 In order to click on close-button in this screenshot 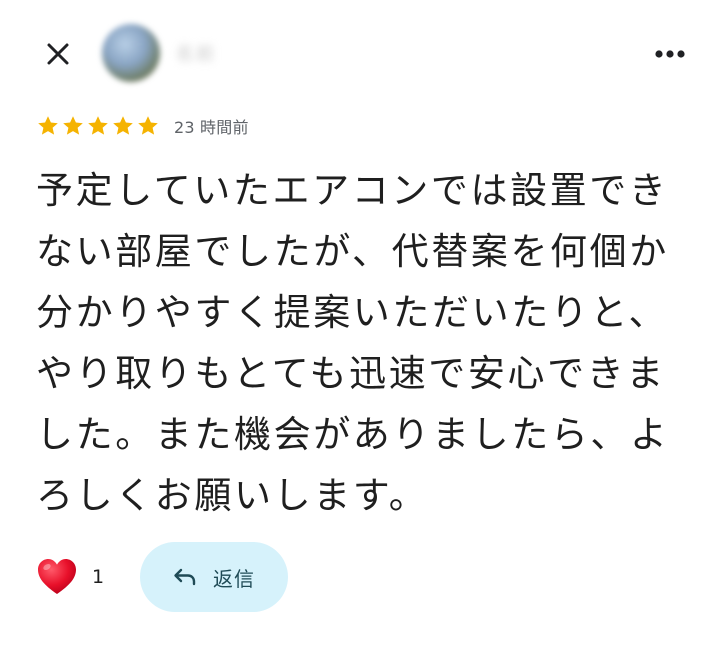, I will do `click(58, 54)`.